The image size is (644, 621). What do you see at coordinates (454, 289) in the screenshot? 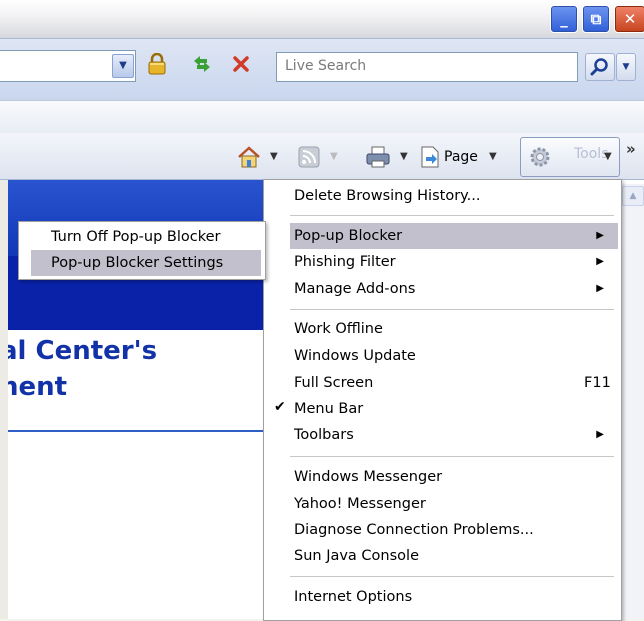
I see `menu-item-manage-add-ons: Manage Add-ons ▶` at bounding box center [454, 289].